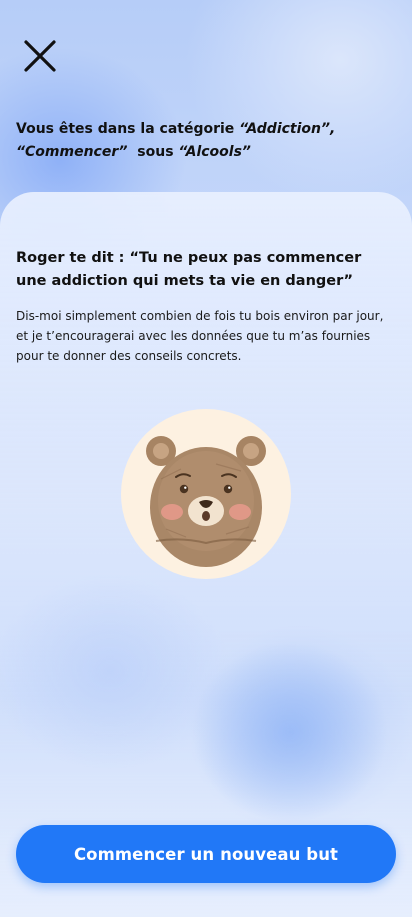  I want to click on start-new-goal-button: Commencer un nouveau but, so click(206, 854).